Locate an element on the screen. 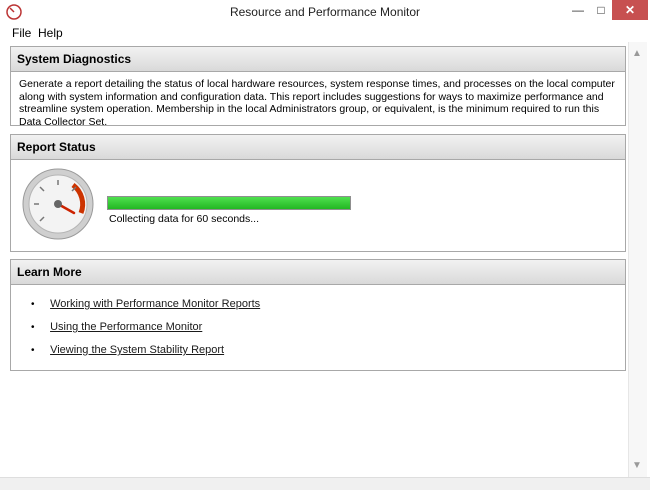 The height and width of the screenshot is (490, 650). minimize-button: — is located at coordinates (578, 10).